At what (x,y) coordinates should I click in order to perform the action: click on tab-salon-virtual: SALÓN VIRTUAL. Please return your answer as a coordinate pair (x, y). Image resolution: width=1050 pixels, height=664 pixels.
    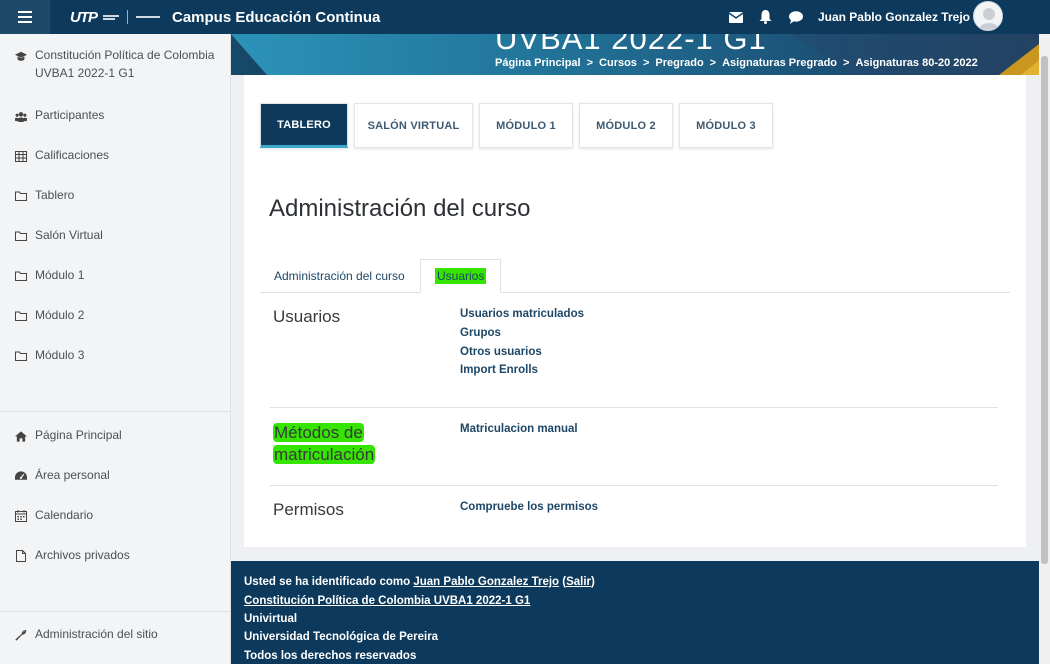
    Looking at the image, I should click on (413, 125).